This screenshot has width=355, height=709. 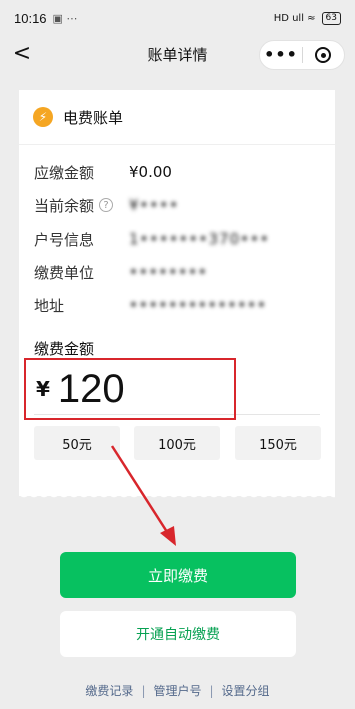 I want to click on manage-accounts-link: 管理户号, so click(x=177, y=690).